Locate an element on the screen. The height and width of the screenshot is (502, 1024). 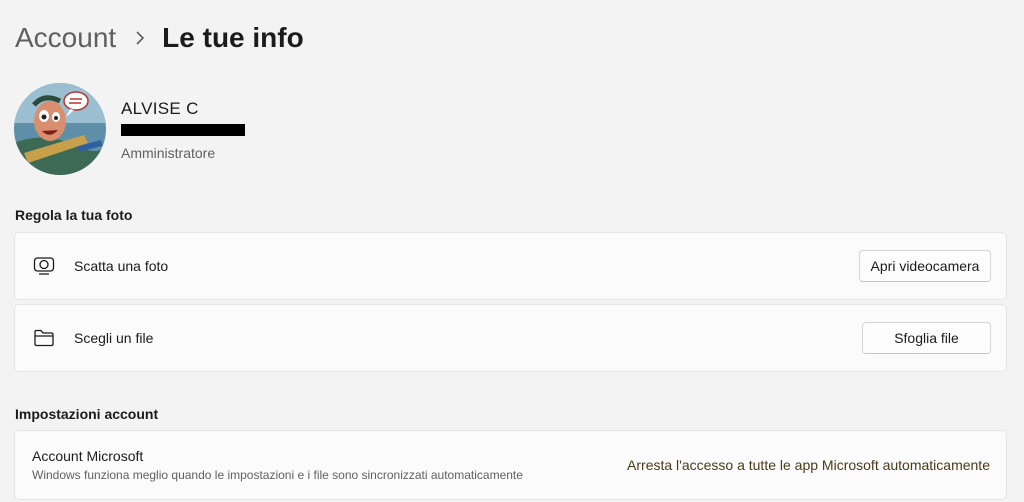
redacted-email is located at coordinates (183, 130).